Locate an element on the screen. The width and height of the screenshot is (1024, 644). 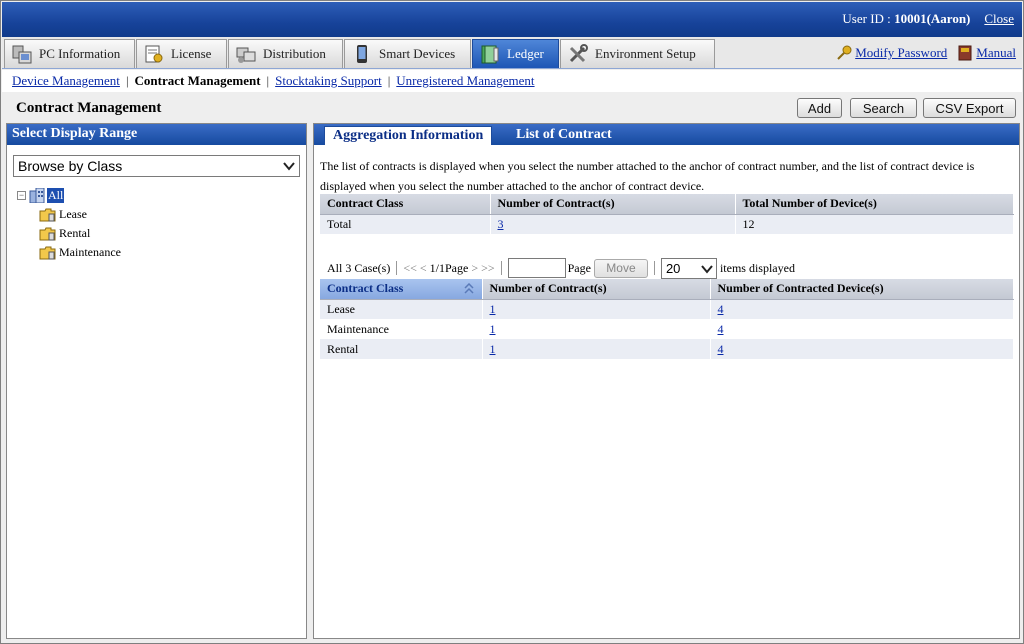
column-header: Contract Class is located at coordinates (405, 204).